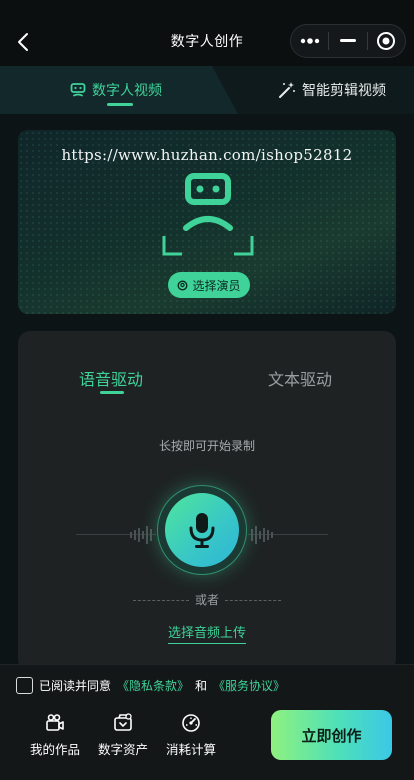 This screenshot has width=414, height=780. What do you see at coordinates (182, 285) in the screenshot?
I see `actor-icon` at bounding box center [182, 285].